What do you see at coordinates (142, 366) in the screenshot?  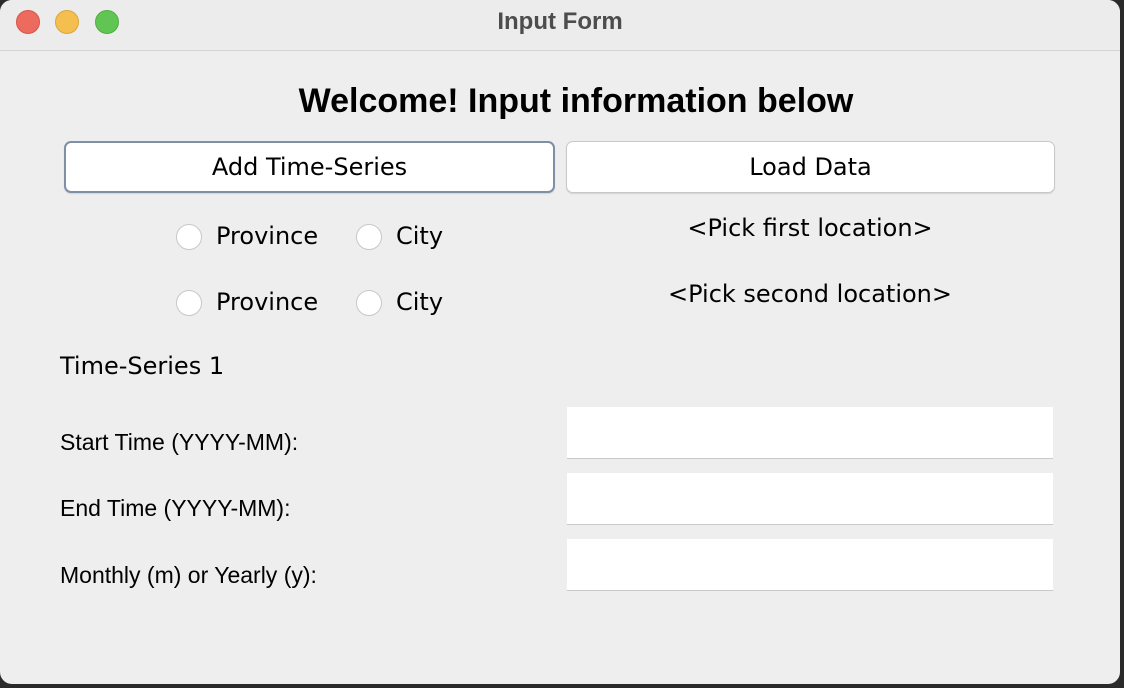 I see `time-series-title: Time-Series 1` at bounding box center [142, 366].